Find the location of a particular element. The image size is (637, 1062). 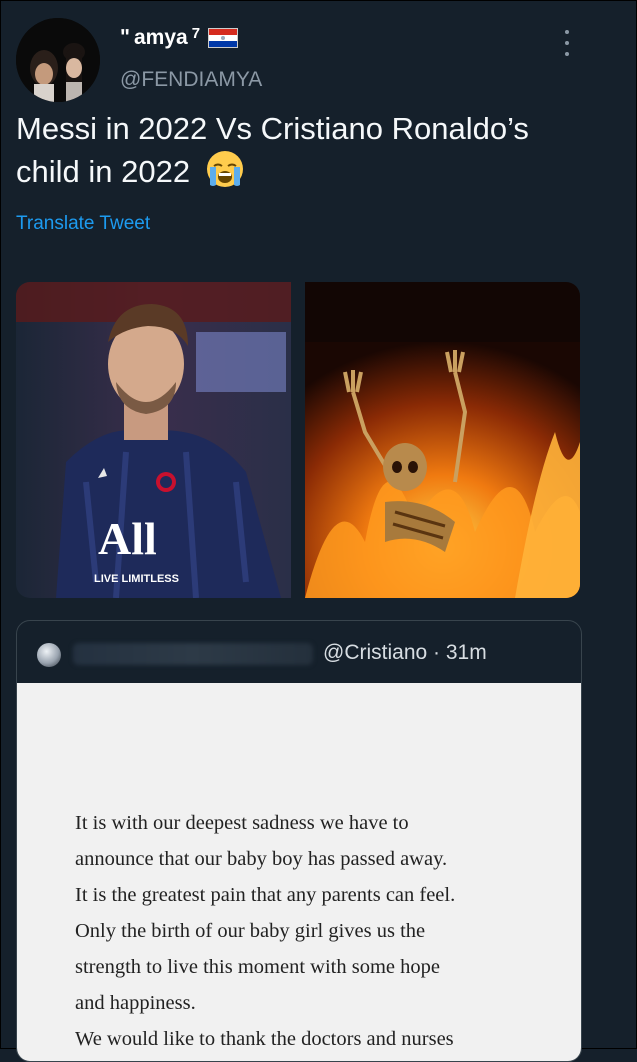

quoted-avatar is located at coordinates (49, 655).